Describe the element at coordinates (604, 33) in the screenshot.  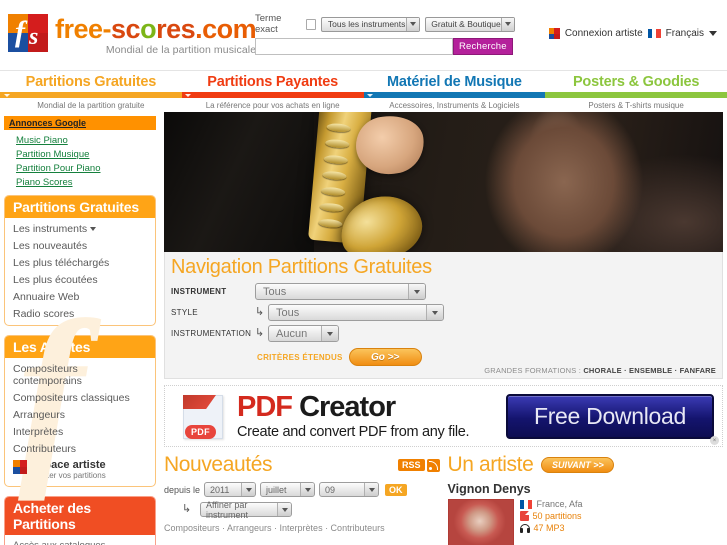
I see `artist-login-link: Connexion artiste` at that location.